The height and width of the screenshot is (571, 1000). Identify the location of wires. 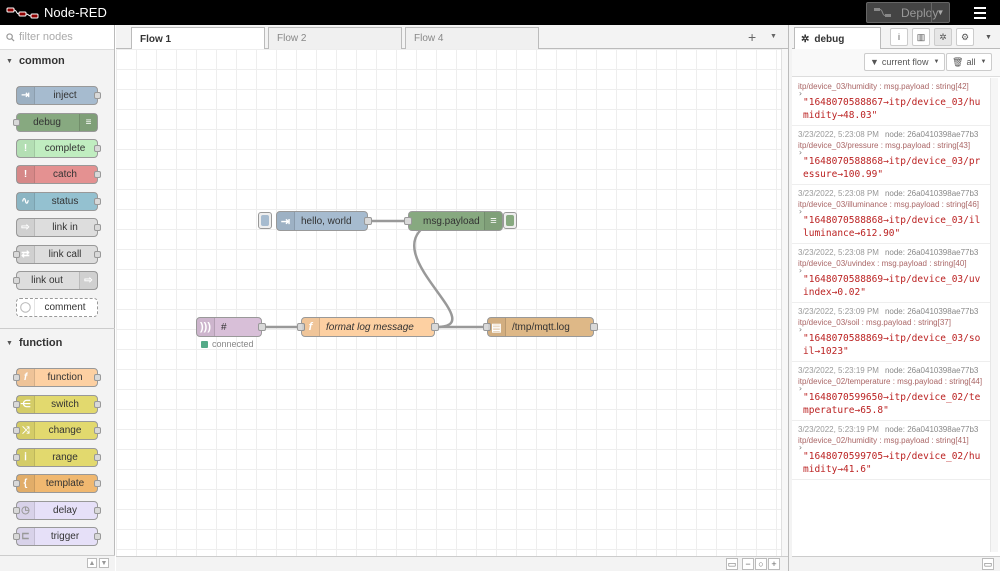
(375, 274).